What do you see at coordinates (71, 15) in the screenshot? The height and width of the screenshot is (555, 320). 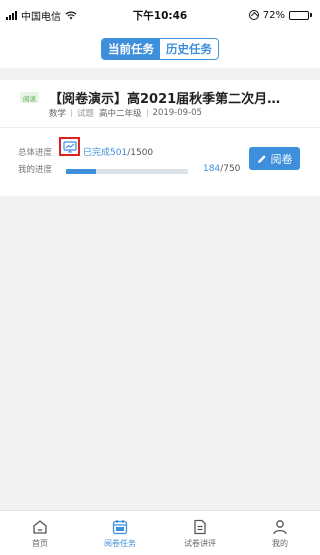 I see `wifi-icon` at bounding box center [71, 15].